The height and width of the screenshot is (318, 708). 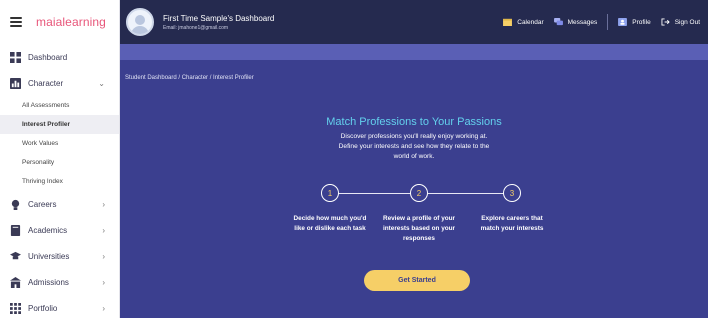 I want to click on profile-label: Profile, so click(x=641, y=22).